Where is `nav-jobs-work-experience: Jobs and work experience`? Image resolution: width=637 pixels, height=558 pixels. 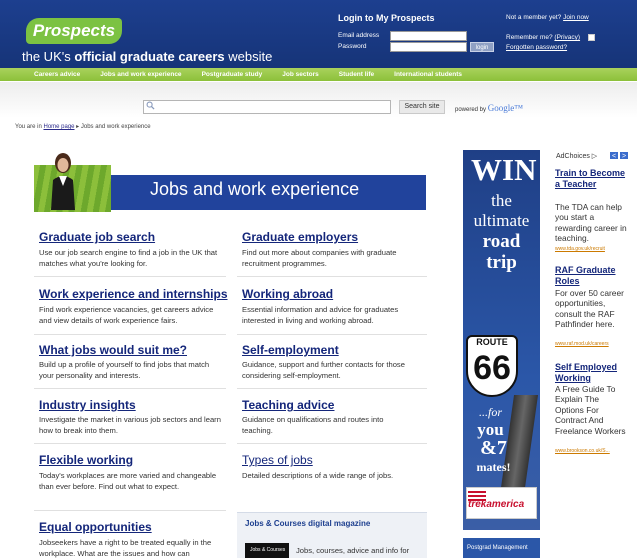 nav-jobs-work-experience: Jobs and work experience is located at coordinates (140, 74).